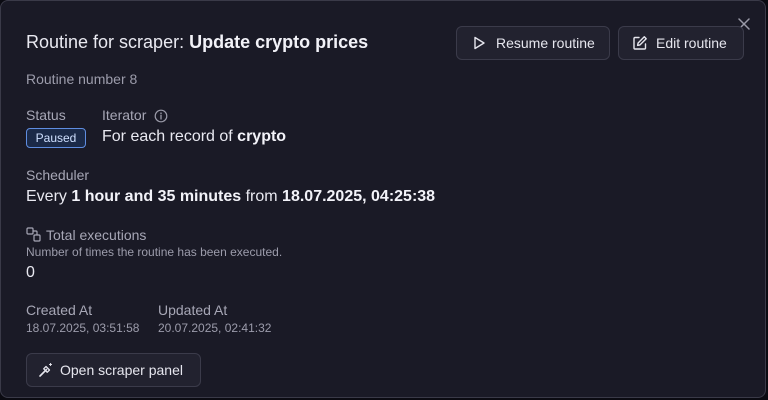 The width and height of the screenshot is (768, 400). I want to click on scheduler-every: Every, so click(49, 196).